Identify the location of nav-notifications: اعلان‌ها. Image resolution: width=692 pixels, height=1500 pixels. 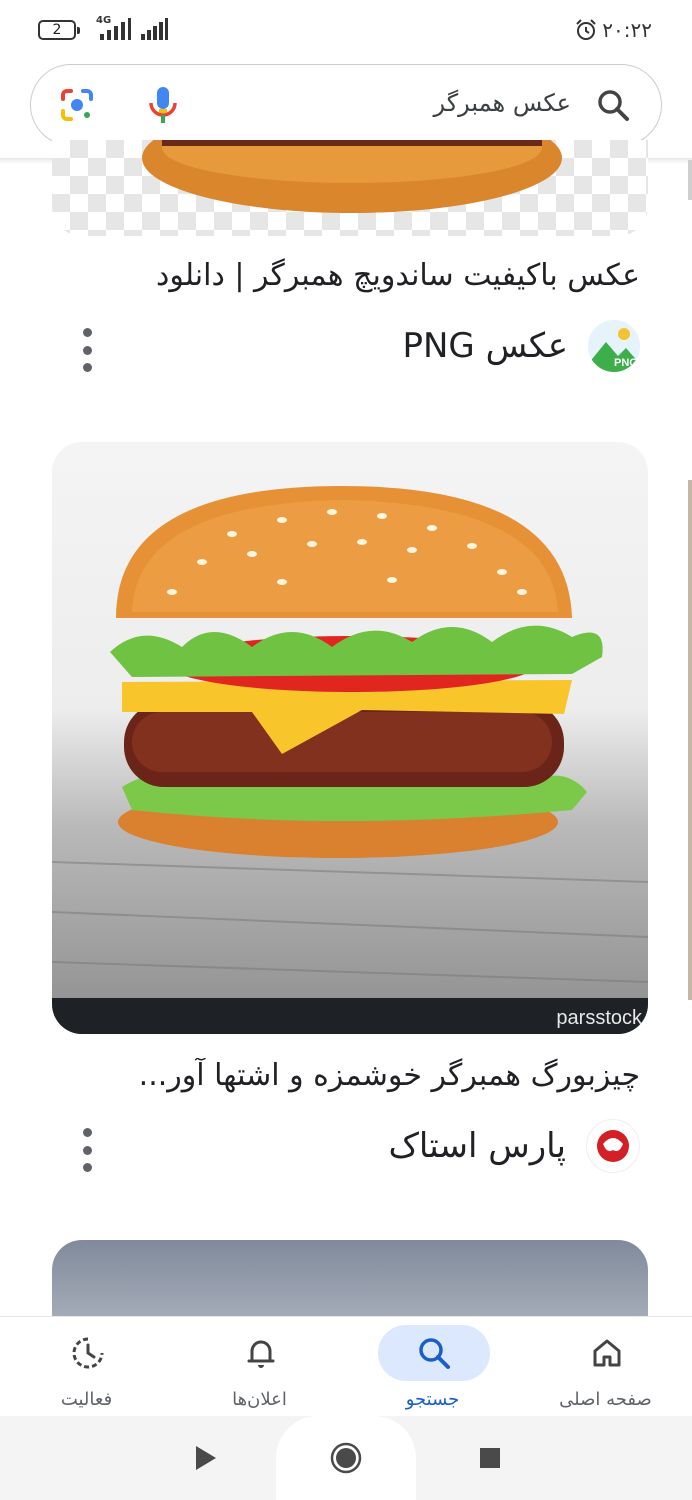
(259, 1367).